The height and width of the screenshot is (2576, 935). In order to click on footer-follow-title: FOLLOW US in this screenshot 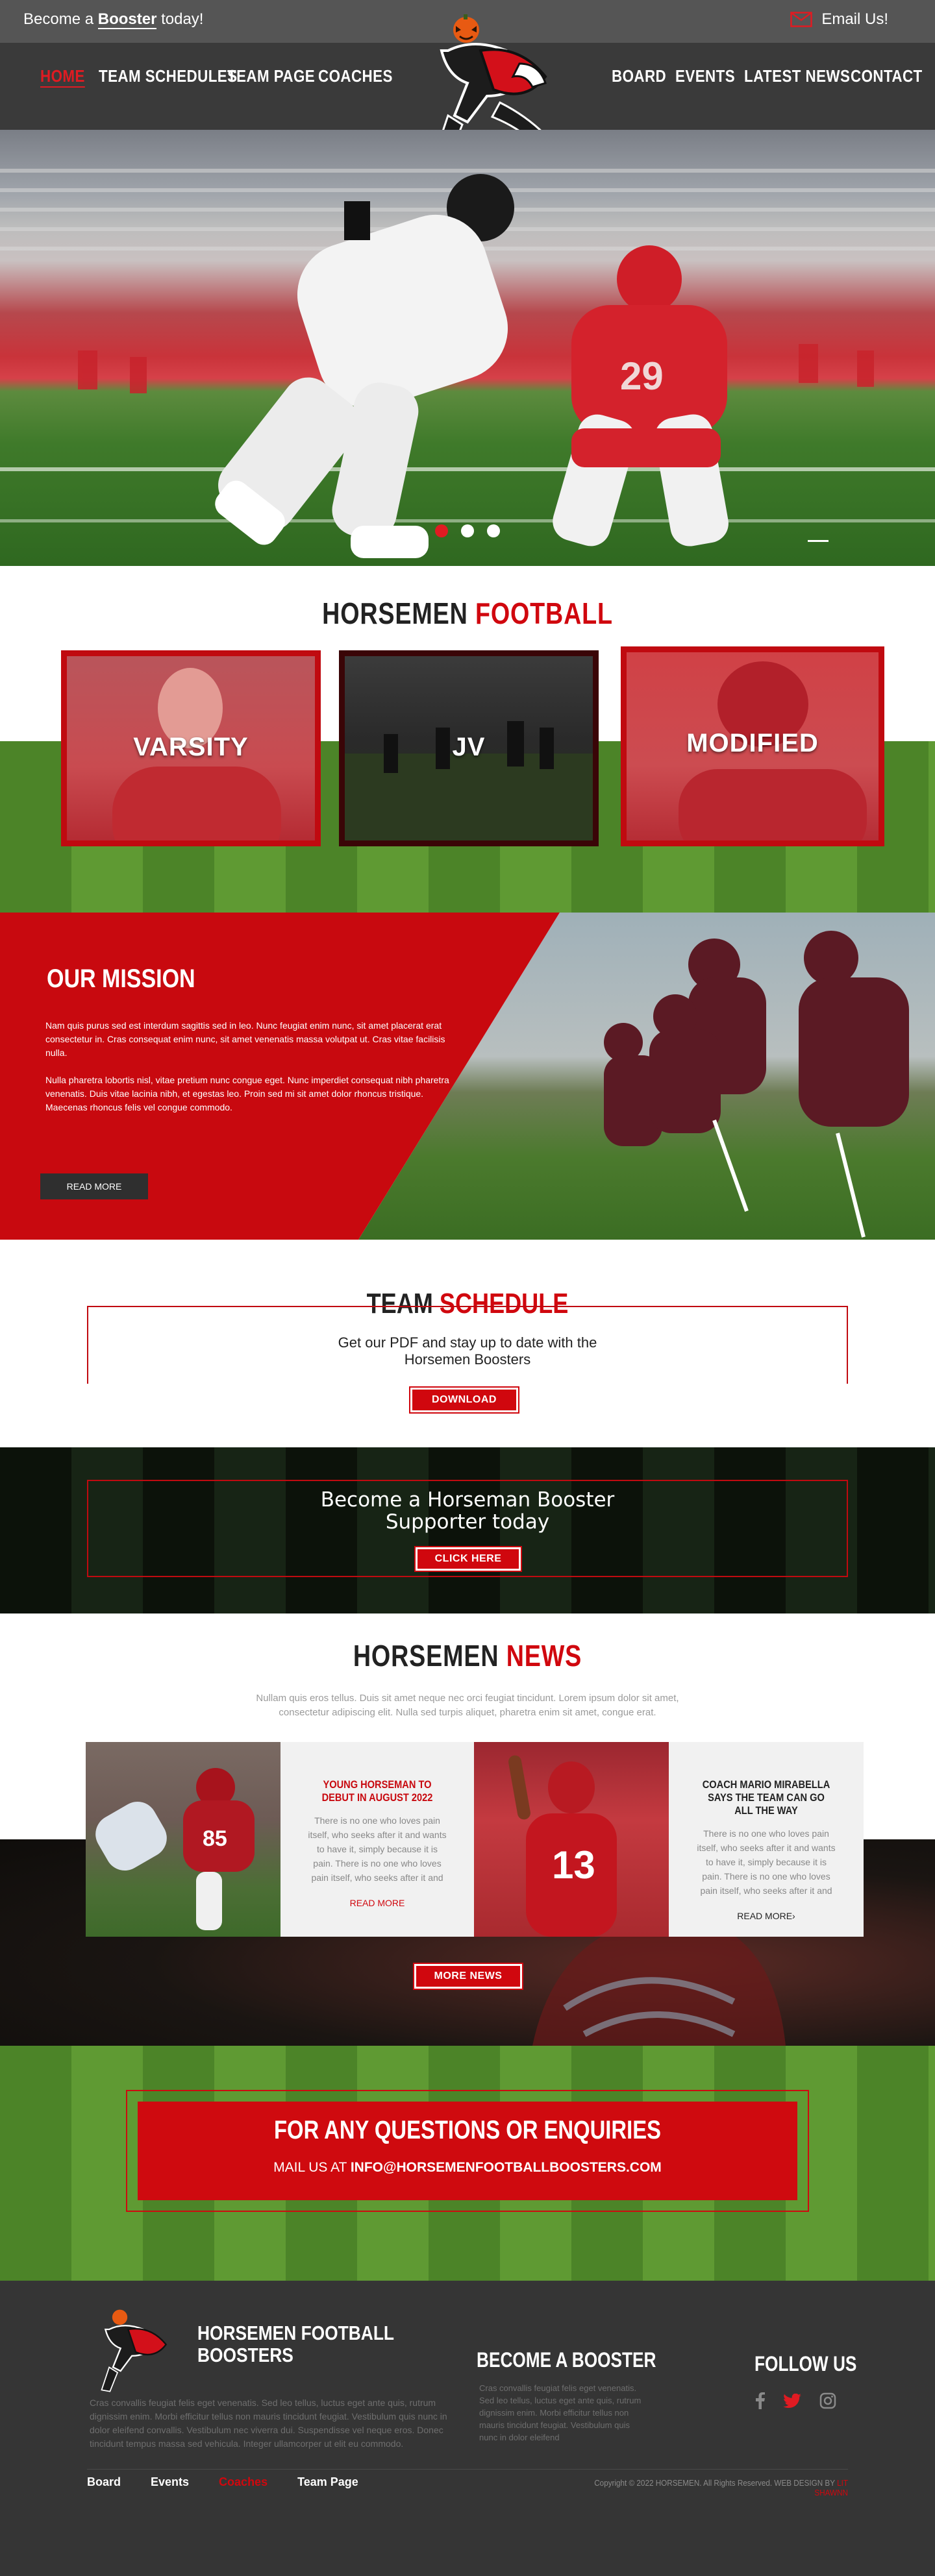, I will do `click(805, 2363)`.